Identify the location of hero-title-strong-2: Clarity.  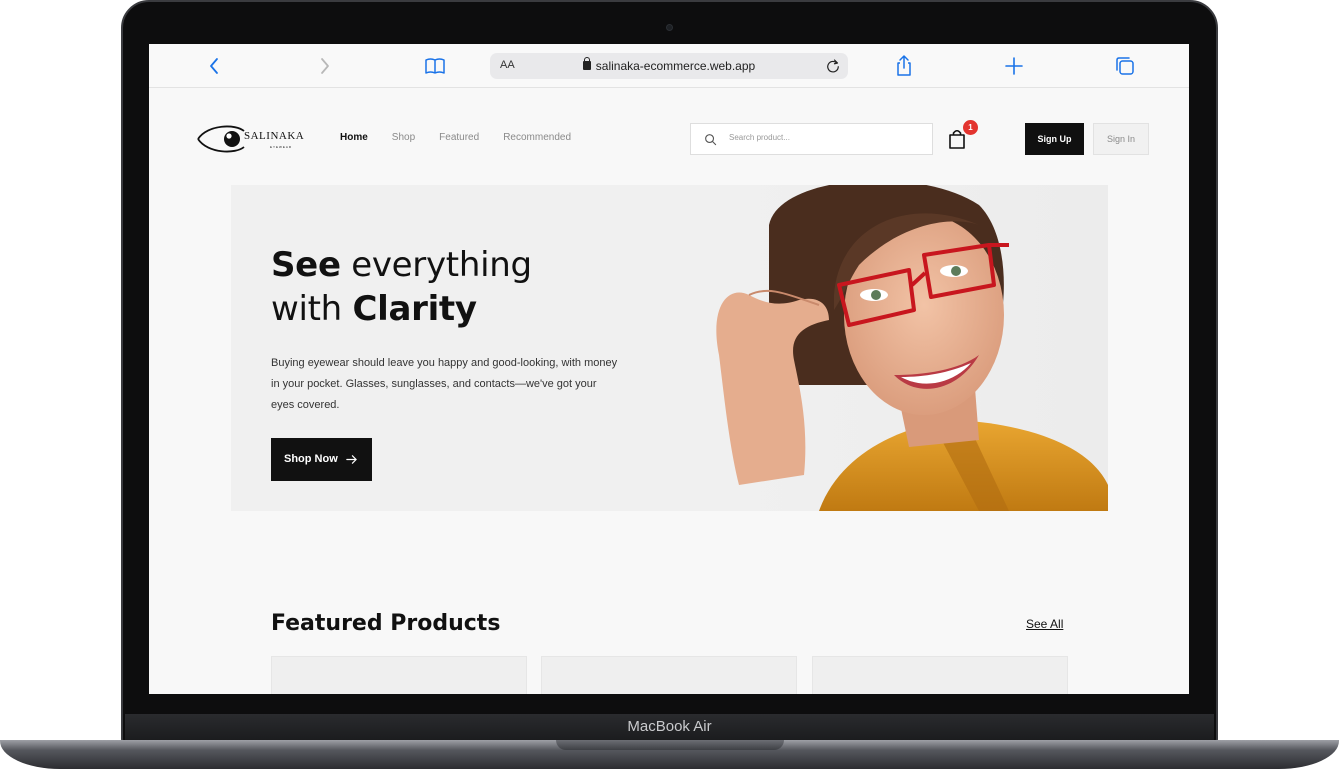
(414, 309).